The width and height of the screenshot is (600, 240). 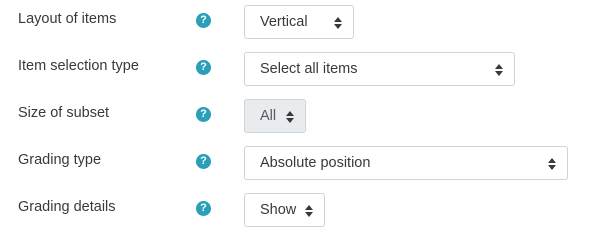 What do you see at coordinates (60, 160) in the screenshot?
I see `field-label-grading-type: Grading type` at bounding box center [60, 160].